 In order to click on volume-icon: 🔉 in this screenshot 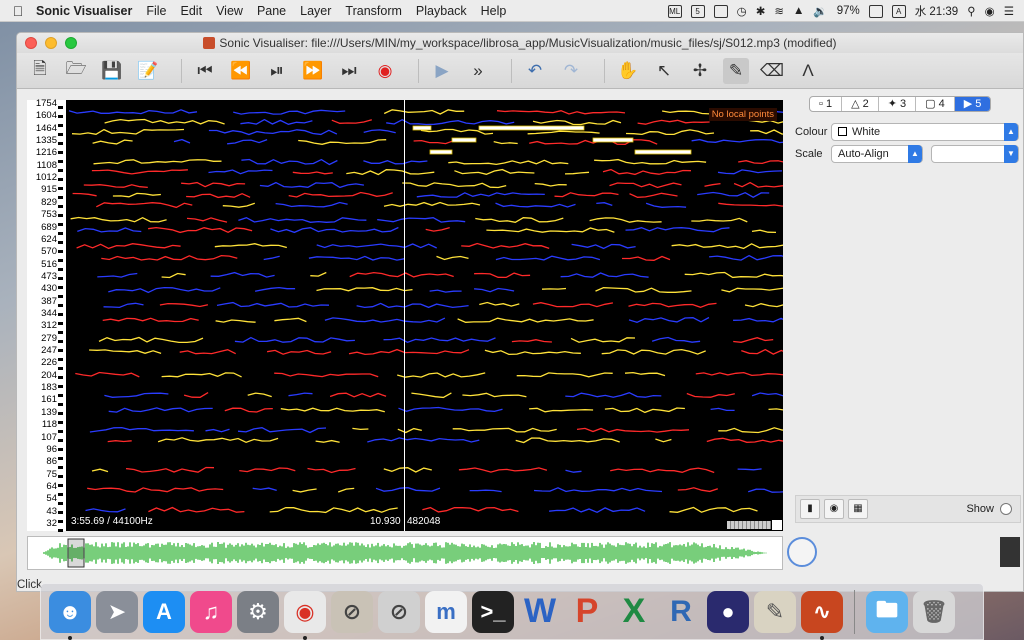, I will do `click(820, 11)`.